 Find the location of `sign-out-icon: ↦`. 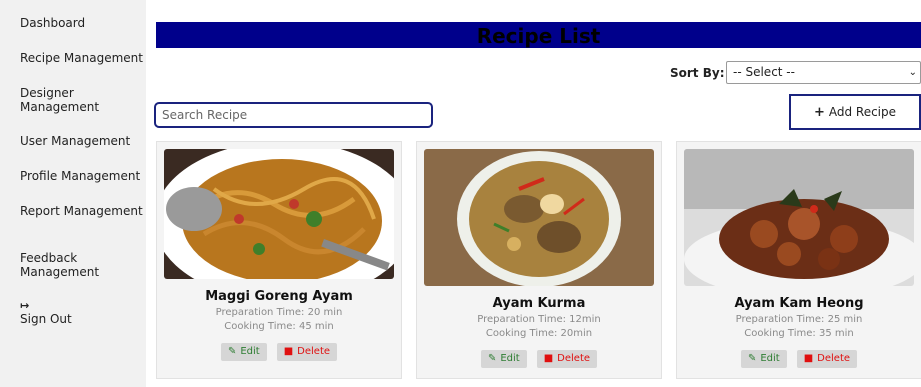

sign-out-icon: ↦ is located at coordinates (25, 305).